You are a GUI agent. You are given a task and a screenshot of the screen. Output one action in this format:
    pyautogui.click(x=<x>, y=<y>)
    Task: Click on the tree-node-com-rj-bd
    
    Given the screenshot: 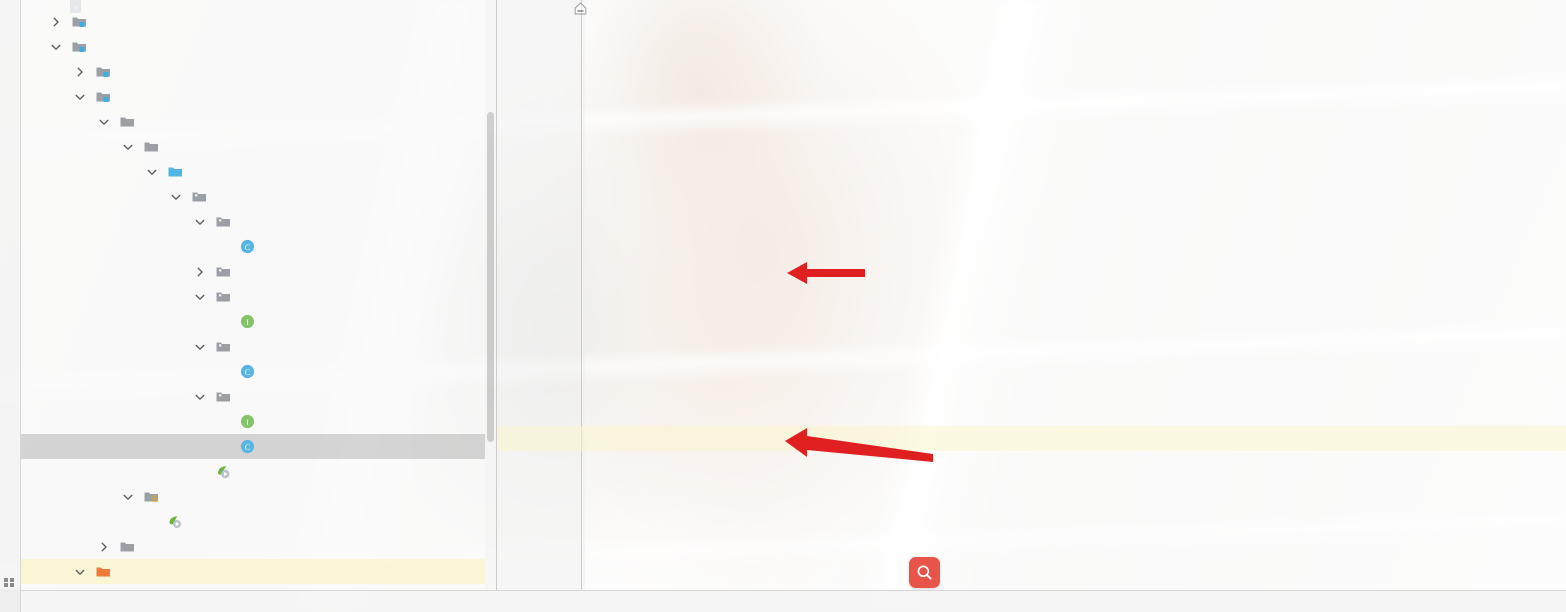 What is the action you would take?
    pyautogui.click(x=253, y=196)
    